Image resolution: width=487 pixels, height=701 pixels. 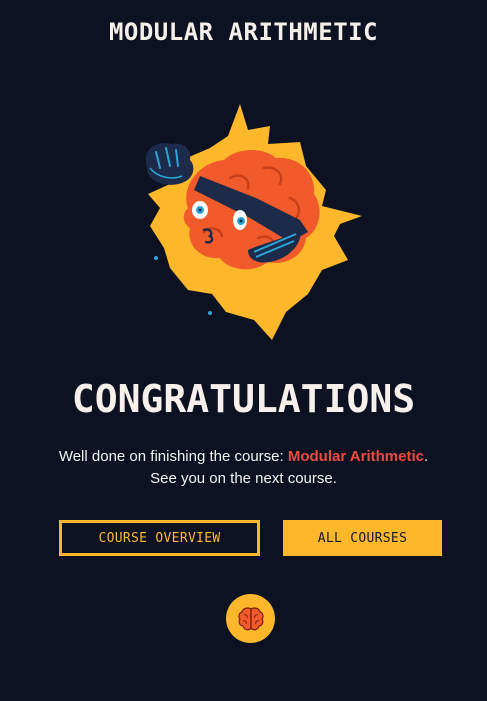 What do you see at coordinates (173, 456) in the screenshot?
I see `message-prefix: Well done on finishing the course:` at bounding box center [173, 456].